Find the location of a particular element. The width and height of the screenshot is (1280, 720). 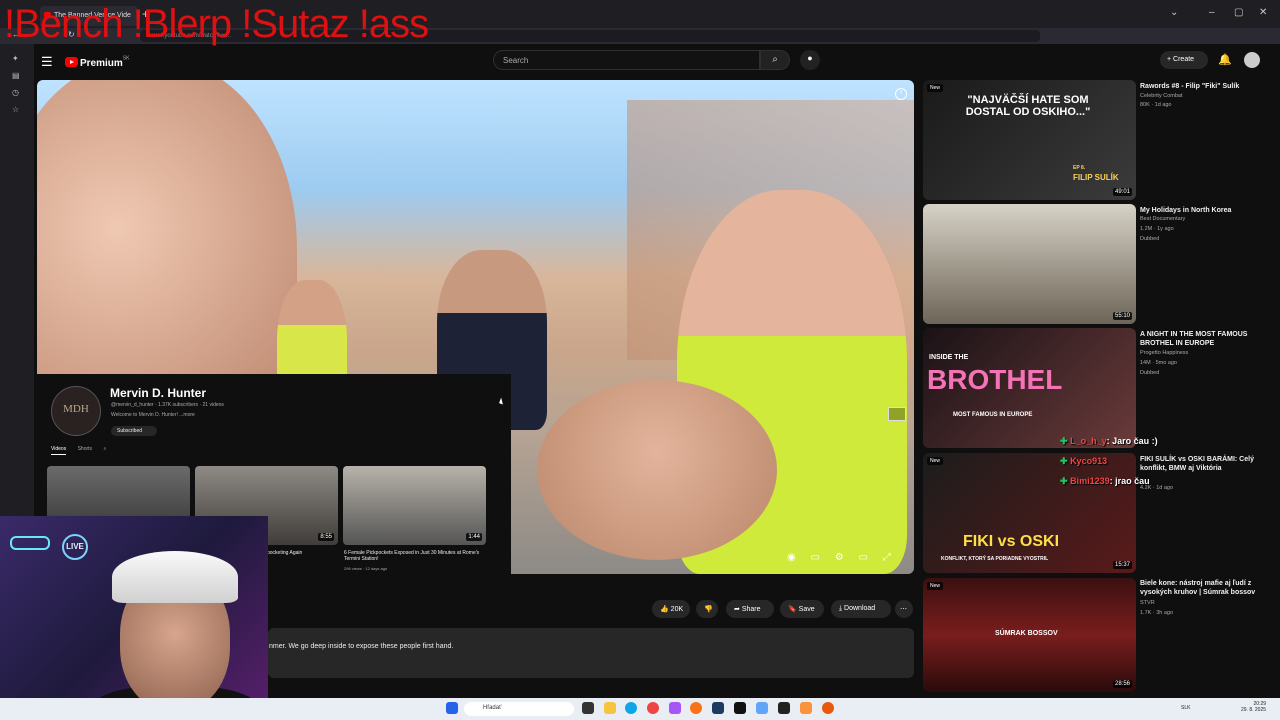

fullscreen-icon: ⤢ is located at coordinates (887, 557).